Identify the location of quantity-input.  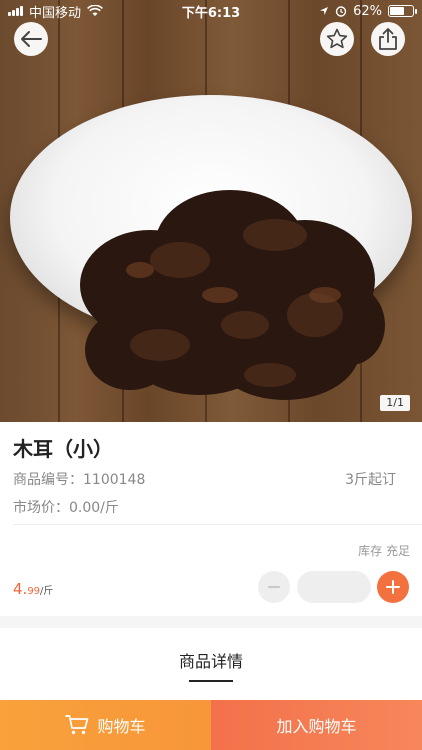
(334, 587).